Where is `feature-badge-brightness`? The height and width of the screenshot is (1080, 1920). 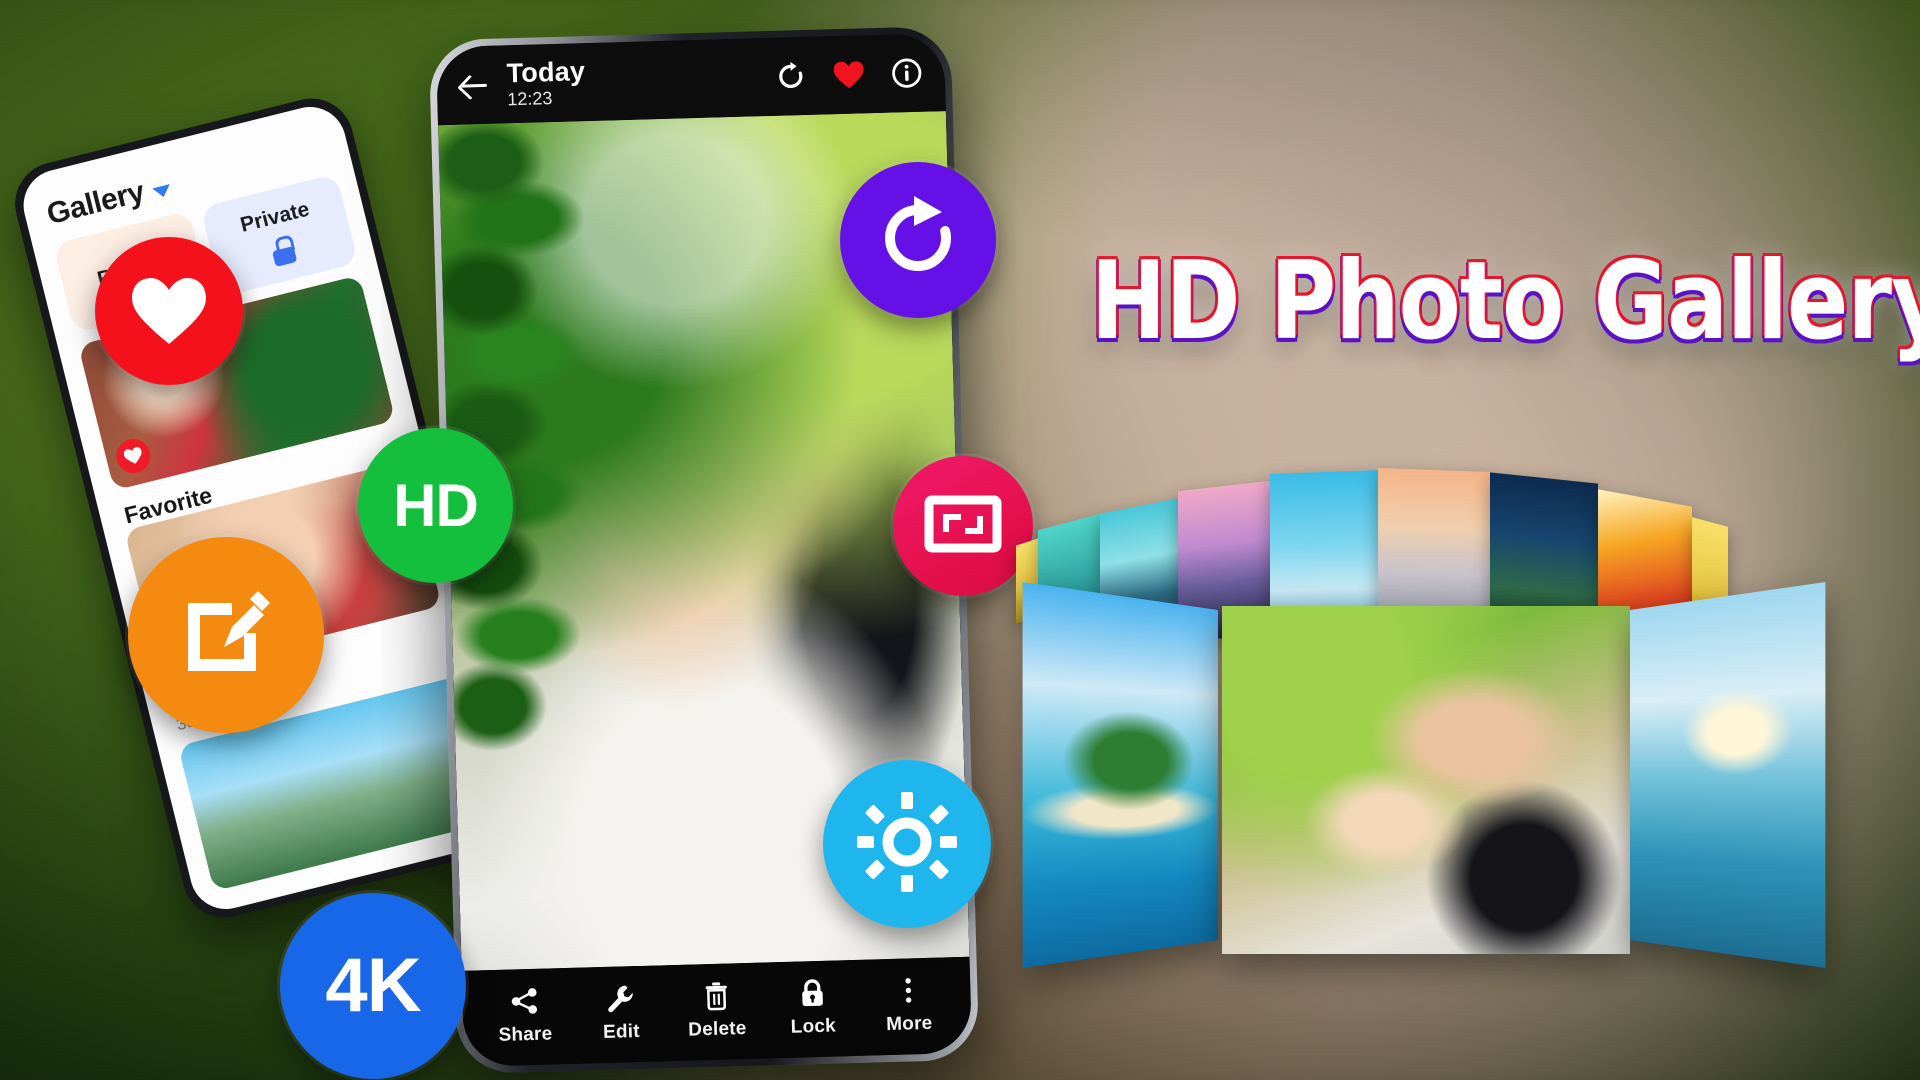 feature-badge-brightness is located at coordinates (907, 844).